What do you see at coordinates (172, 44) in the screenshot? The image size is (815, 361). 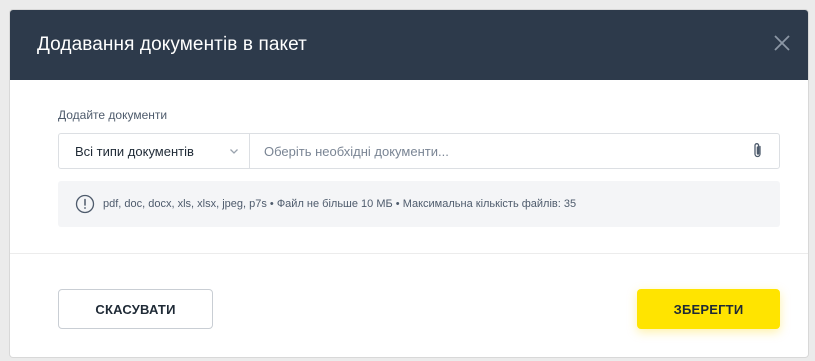 I see `modal-title: Додавання документів в пакет` at bounding box center [172, 44].